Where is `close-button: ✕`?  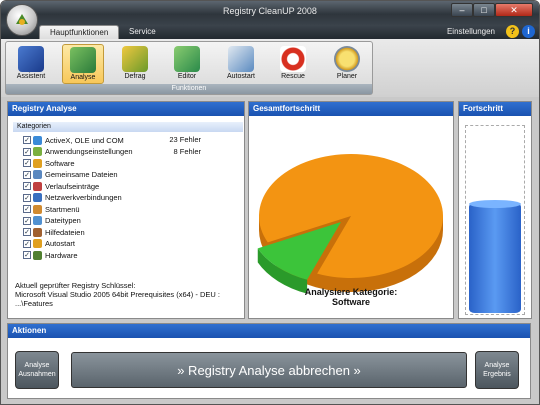
close-button: ✕ is located at coordinates (514, 10).